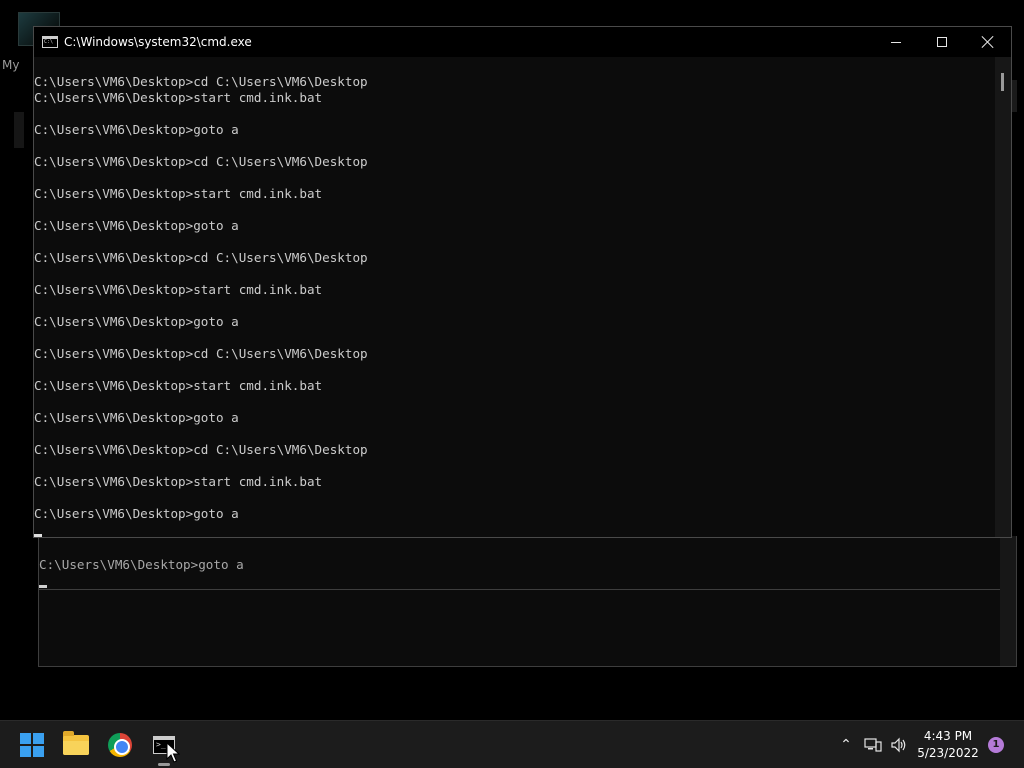  What do you see at coordinates (948, 745) in the screenshot?
I see `clock: 4:43 PM 5/23/2022` at bounding box center [948, 745].